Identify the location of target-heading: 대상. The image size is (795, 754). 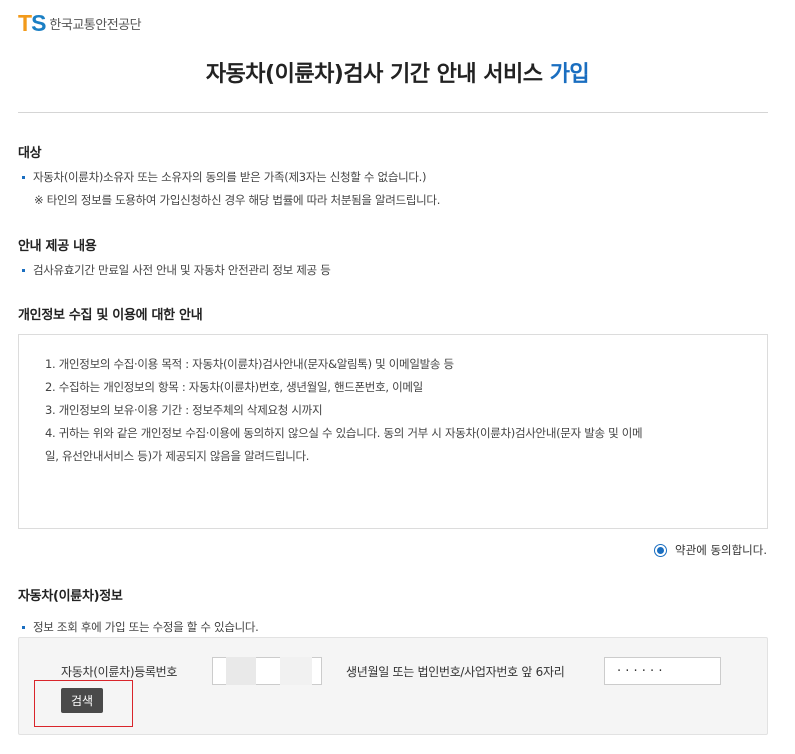
(30, 153).